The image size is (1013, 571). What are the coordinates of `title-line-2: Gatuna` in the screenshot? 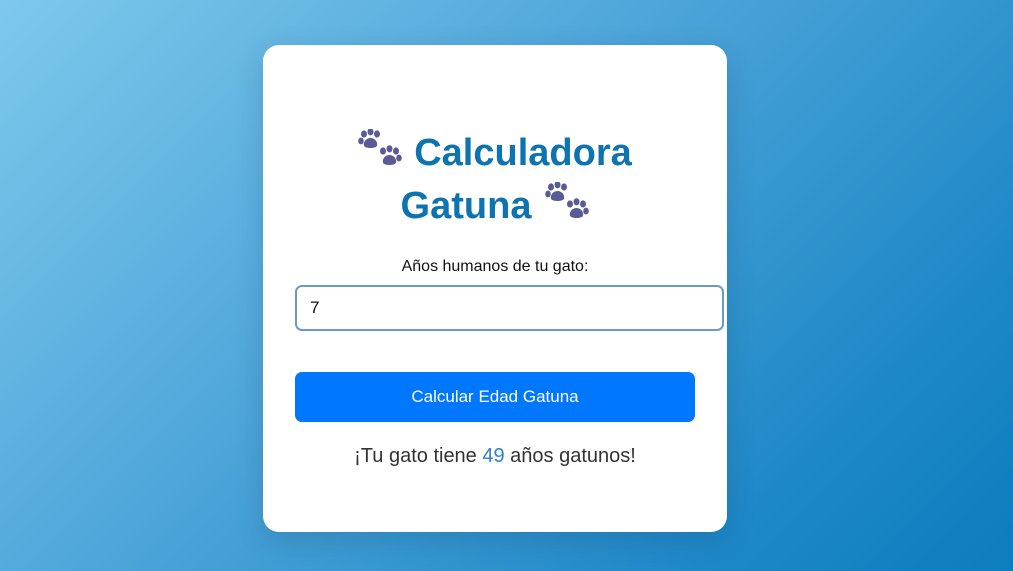 It's located at (495, 206).